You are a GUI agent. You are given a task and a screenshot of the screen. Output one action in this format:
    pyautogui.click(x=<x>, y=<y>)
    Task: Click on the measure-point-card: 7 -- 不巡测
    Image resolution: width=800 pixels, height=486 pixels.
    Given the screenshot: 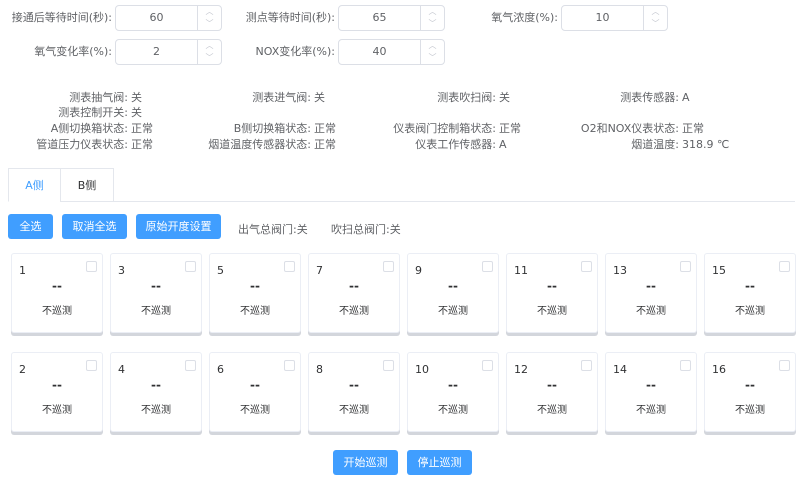 What is the action you would take?
    pyautogui.click(x=354, y=293)
    